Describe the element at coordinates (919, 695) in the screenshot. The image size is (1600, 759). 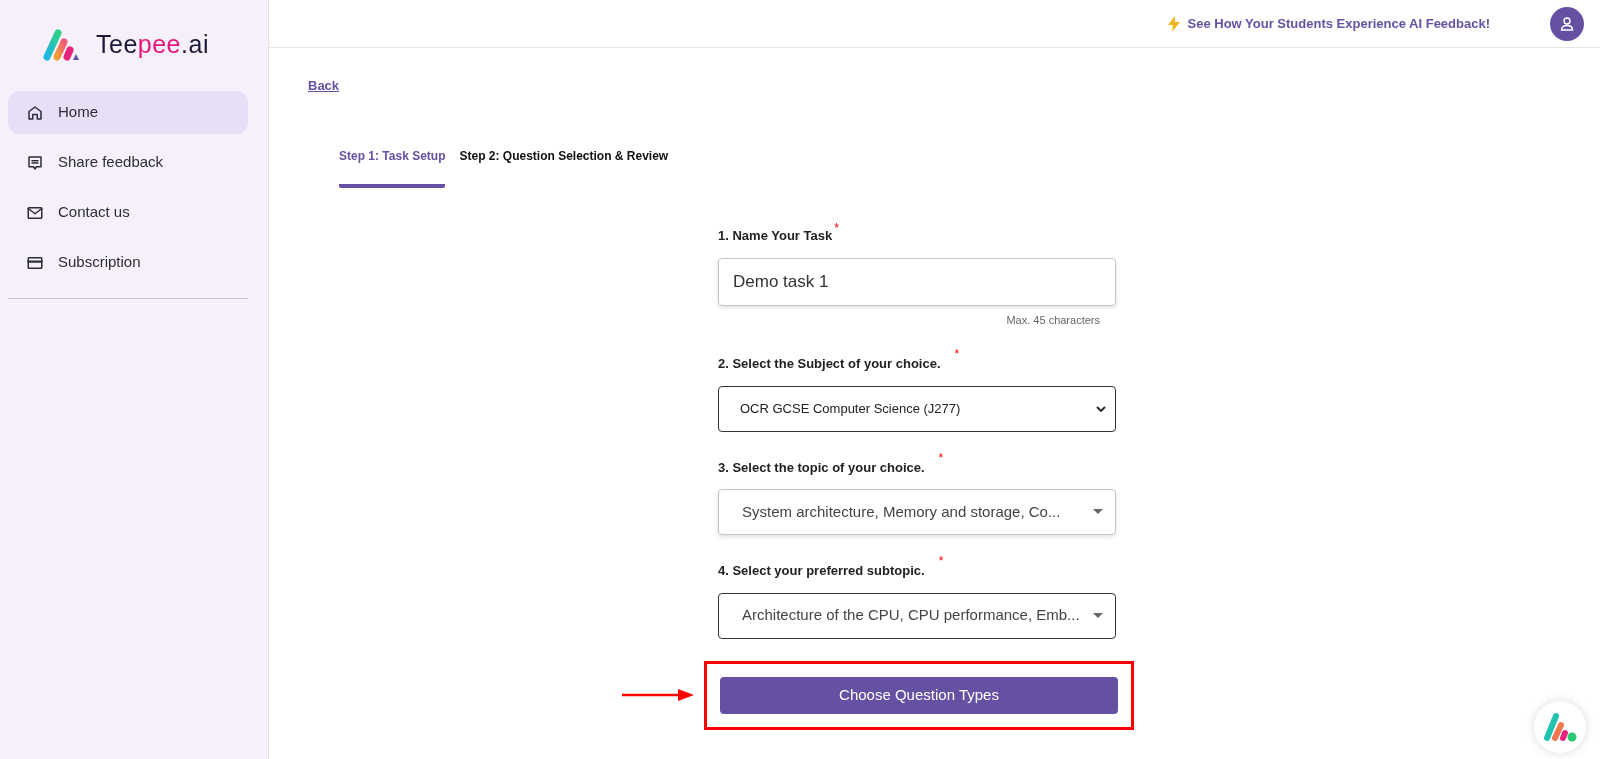
I see `choose-question-types-button: Choose Question Types` at that location.